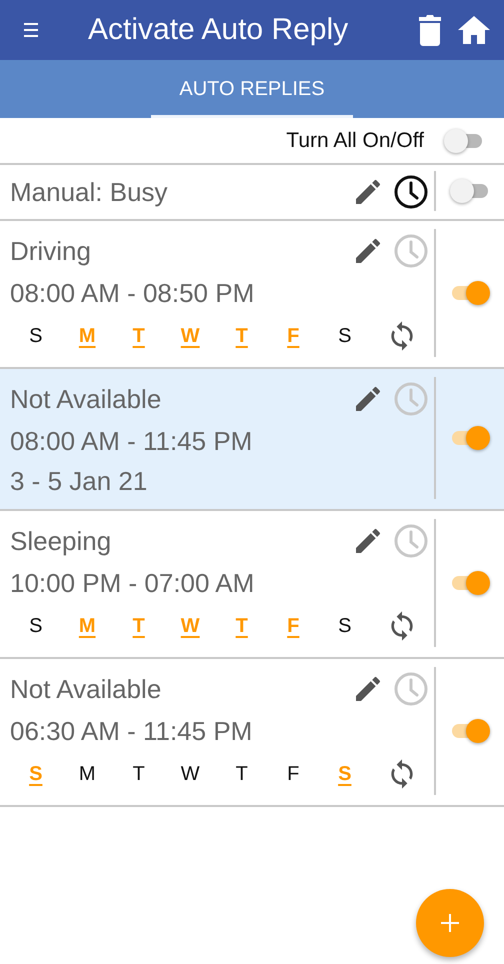 This screenshot has width=504, height=964. What do you see at coordinates (355, 140) in the screenshot?
I see `toggle-label: Turn All On/Off` at bounding box center [355, 140].